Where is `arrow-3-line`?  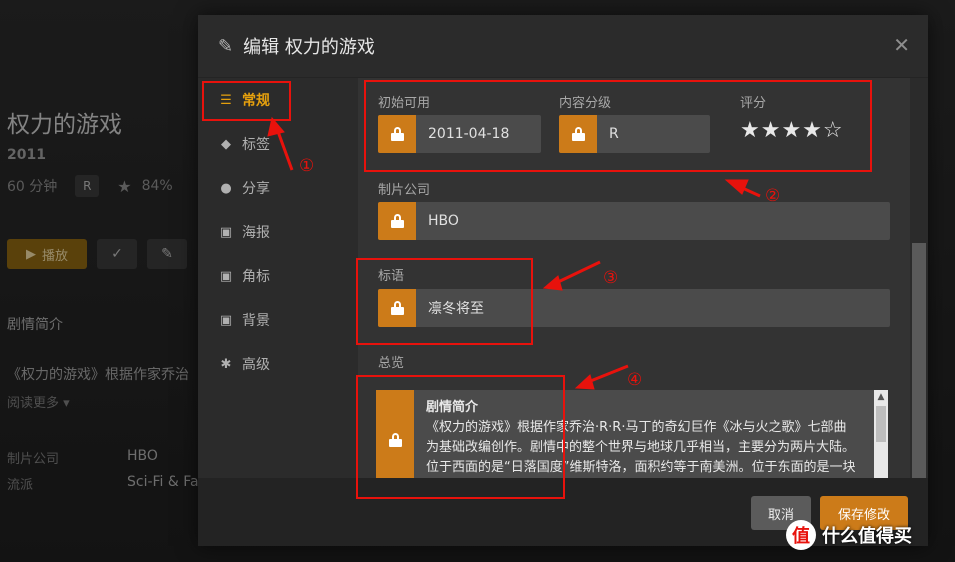
arrow-3-line is located at coordinates (578, 272).